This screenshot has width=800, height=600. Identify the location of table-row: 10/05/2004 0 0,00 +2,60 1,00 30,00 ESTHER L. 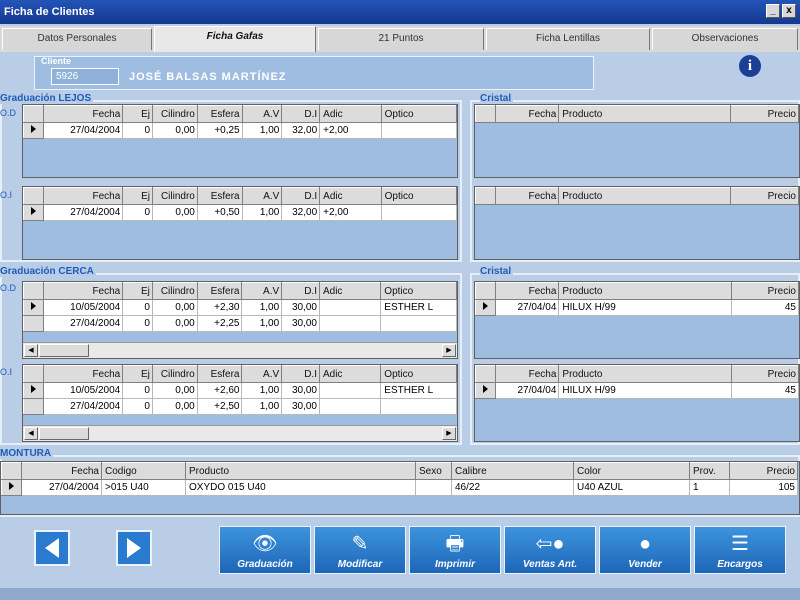
(240, 390).